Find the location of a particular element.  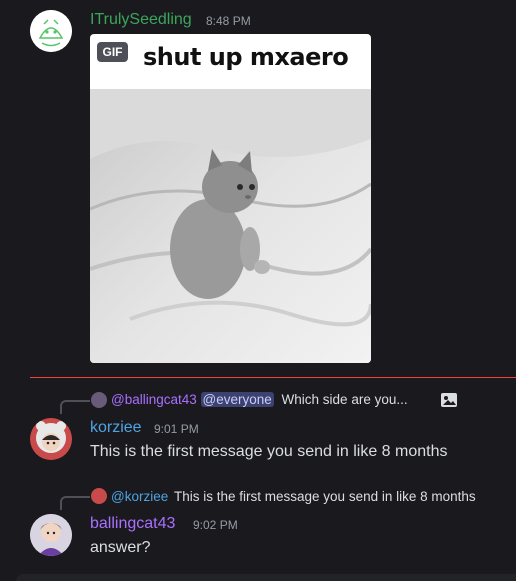

avatar-ballingcat43 is located at coordinates (51, 535).